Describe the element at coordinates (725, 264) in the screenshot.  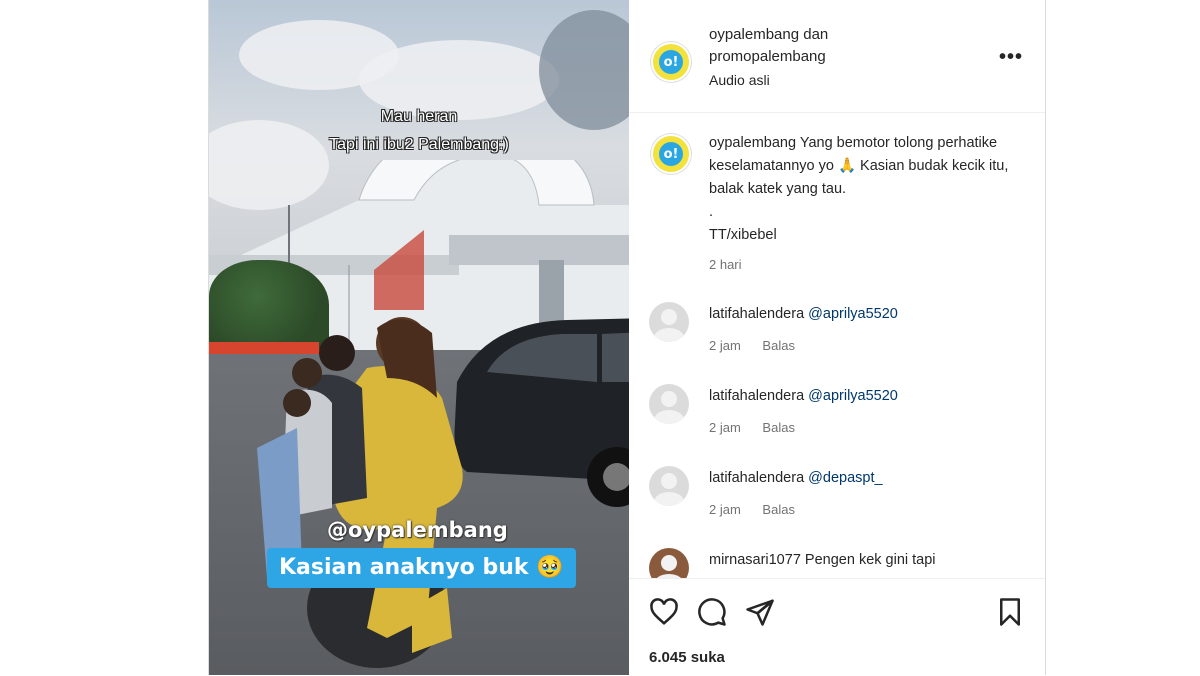
I see `caption-time: 2 hari` at that location.